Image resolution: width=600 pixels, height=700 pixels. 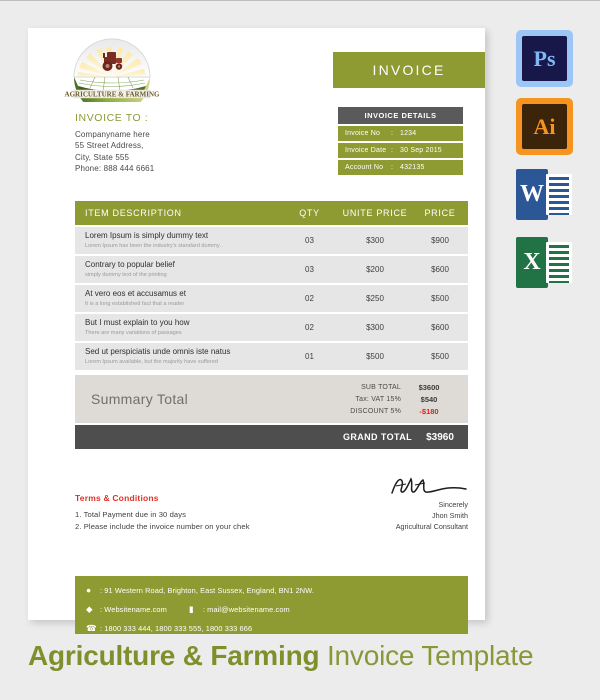 I want to click on illustrator-icon: Ai, so click(x=544, y=126).